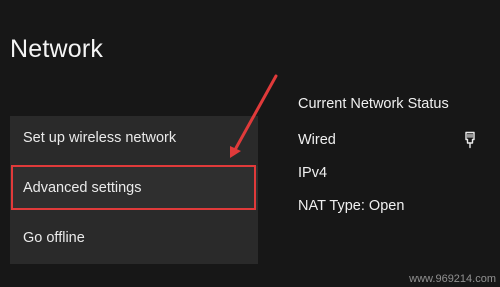 Image resolution: width=500 pixels, height=287 pixels. Describe the element at coordinates (134, 238) in the screenshot. I see `go-offline-item: Go offline` at that location.